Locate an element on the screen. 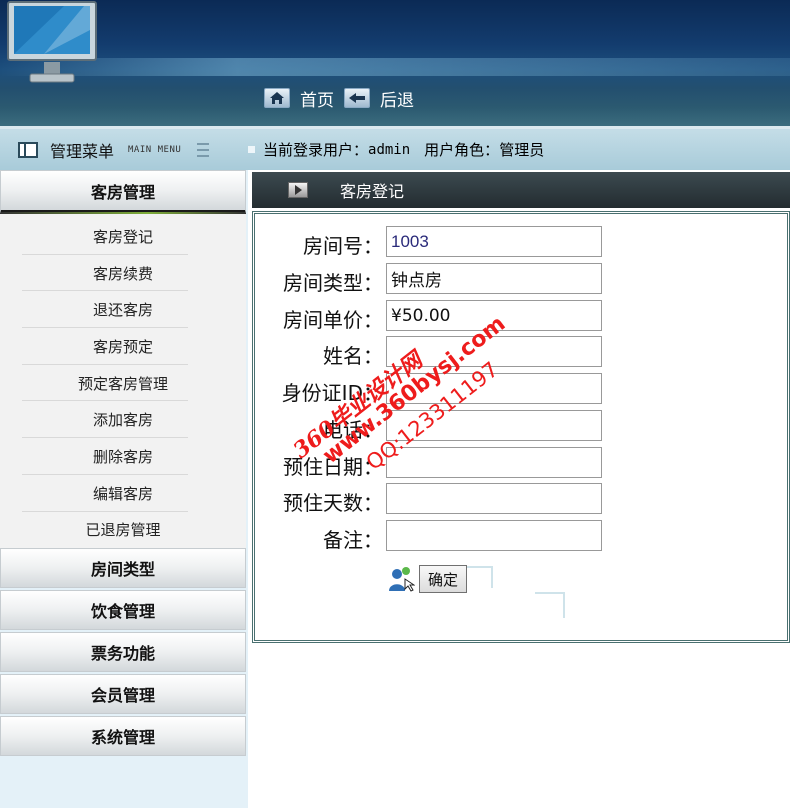 The width and height of the screenshot is (790, 808). sidebar-section-catering: 饮食管理 is located at coordinates (123, 610).